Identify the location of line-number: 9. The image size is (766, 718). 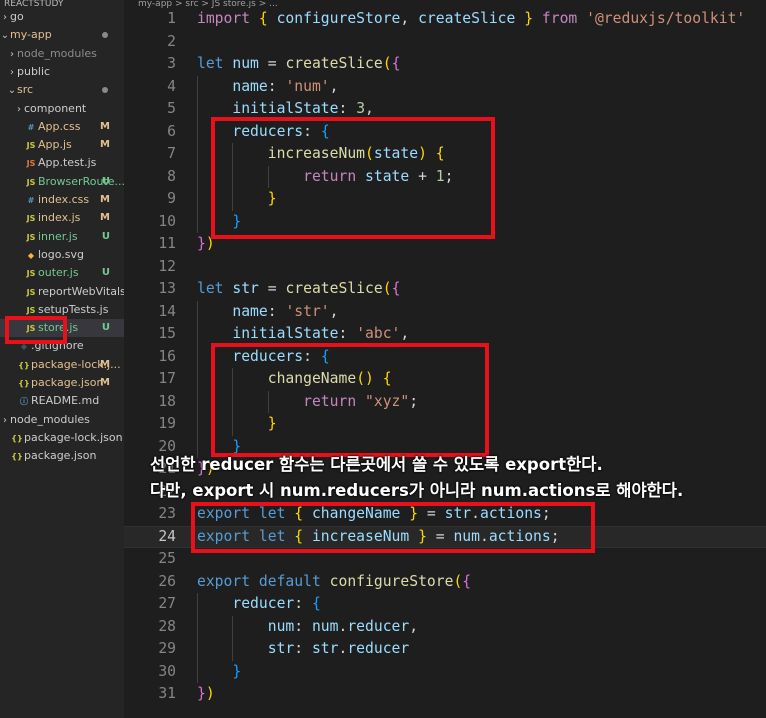
(171, 198).